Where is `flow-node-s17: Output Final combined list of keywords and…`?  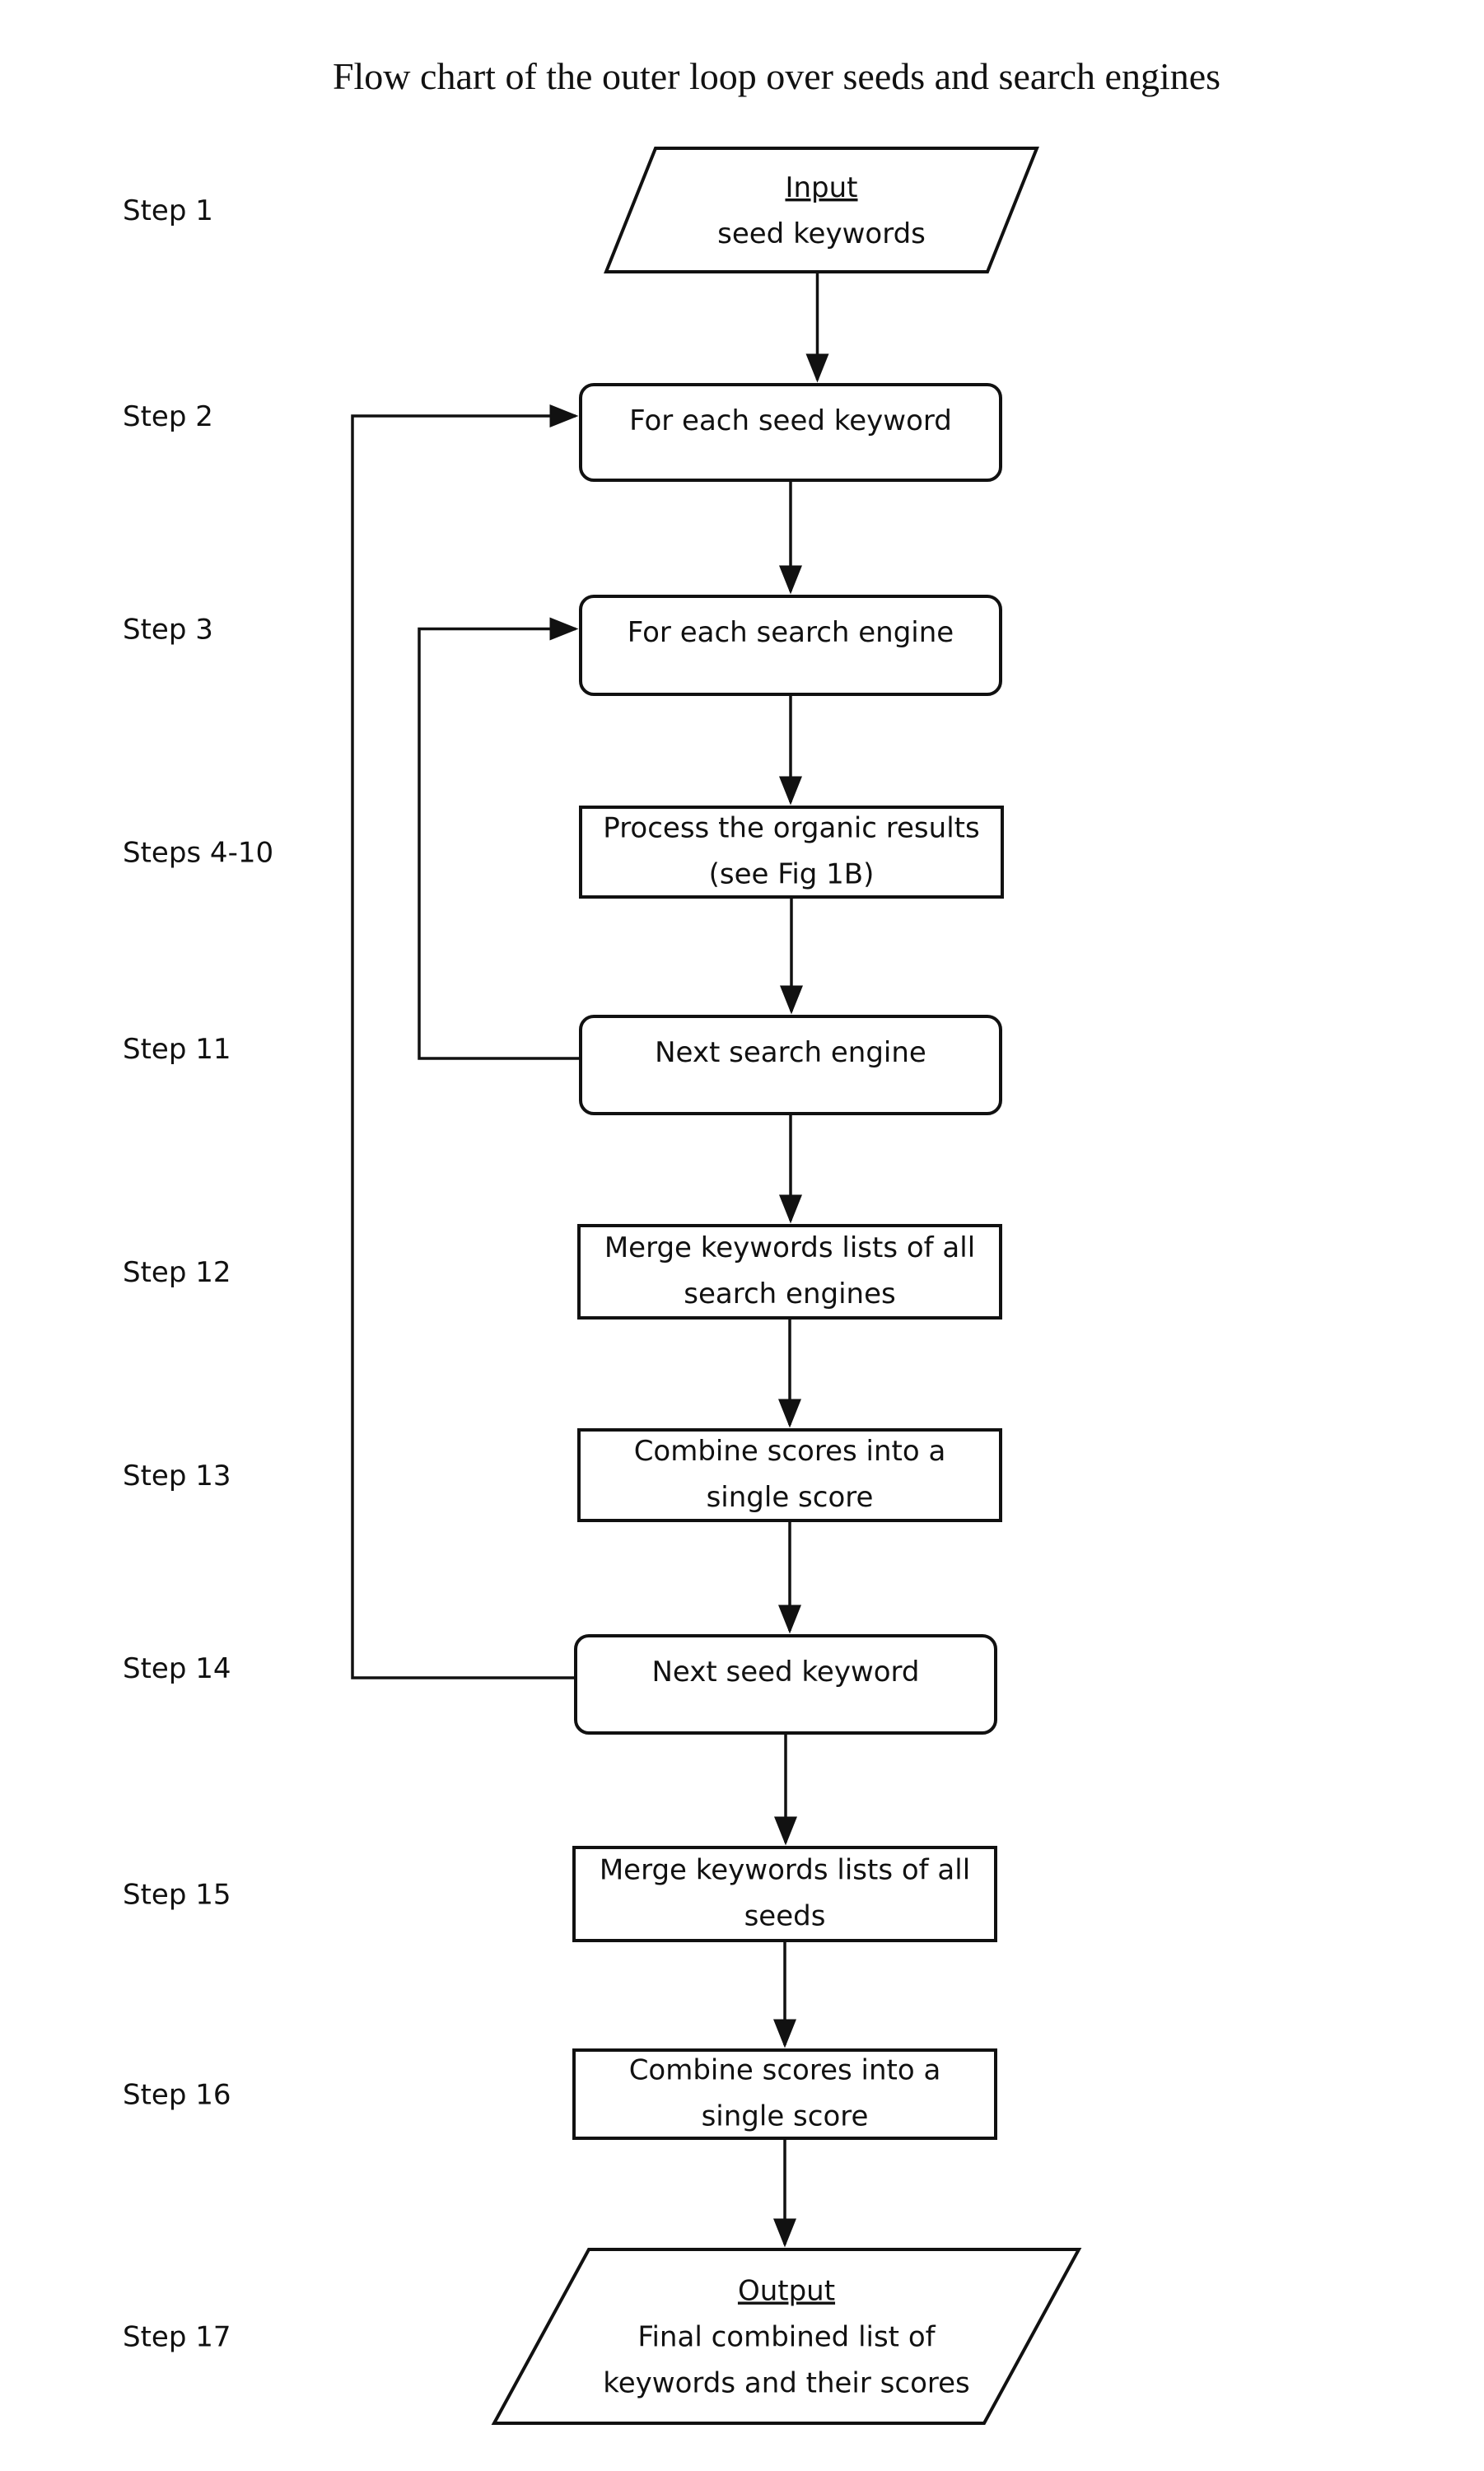
flow-node-s17: Output Final combined list of keywords and… is located at coordinates (786, 2336).